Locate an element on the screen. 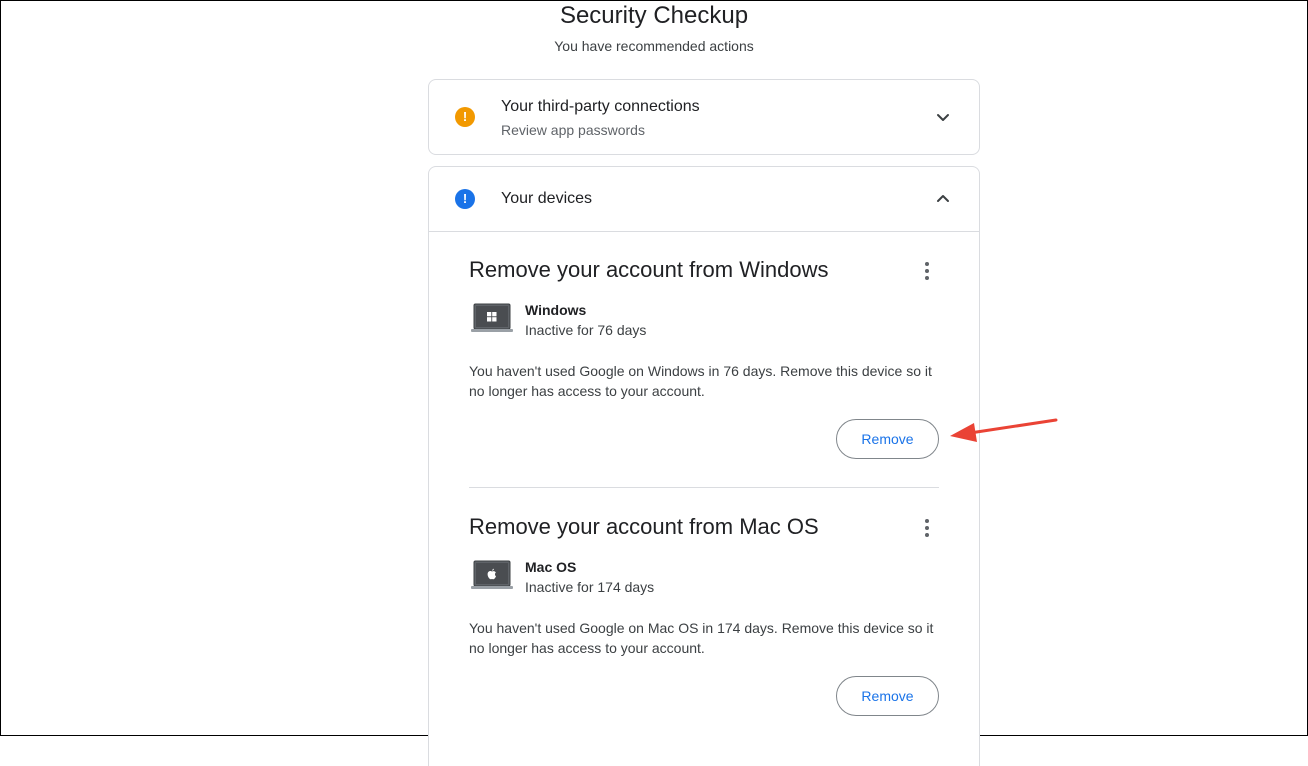 The image size is (1308, 766). device-heading: Remove your account from Mac OS is located at coordinates (644, 526).